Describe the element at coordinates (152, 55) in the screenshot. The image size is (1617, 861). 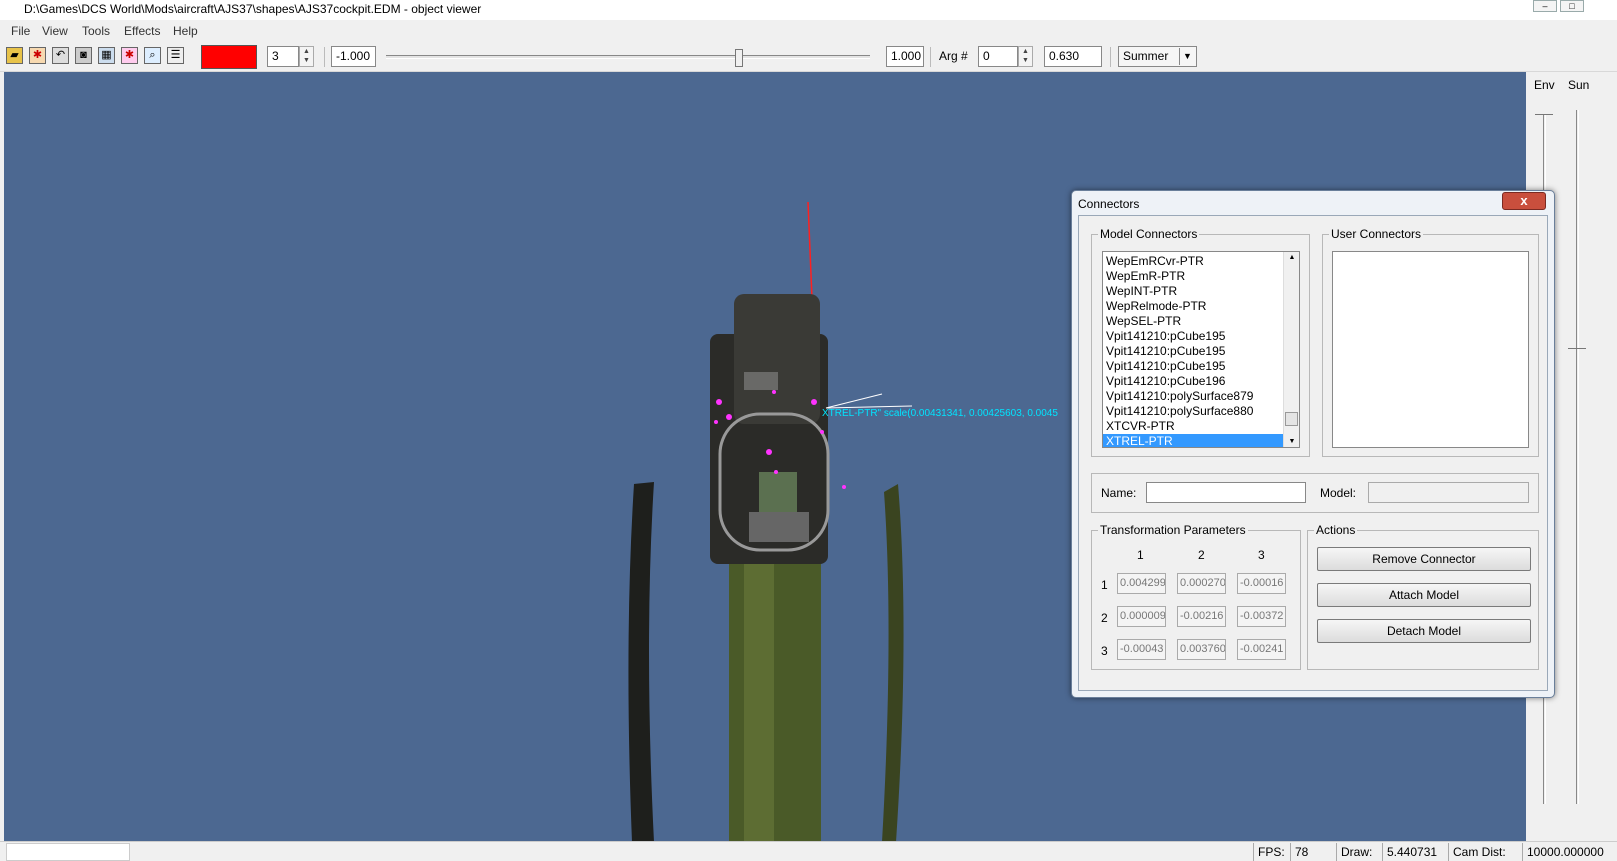
I see `zoom-icon: ⌕` at that location.